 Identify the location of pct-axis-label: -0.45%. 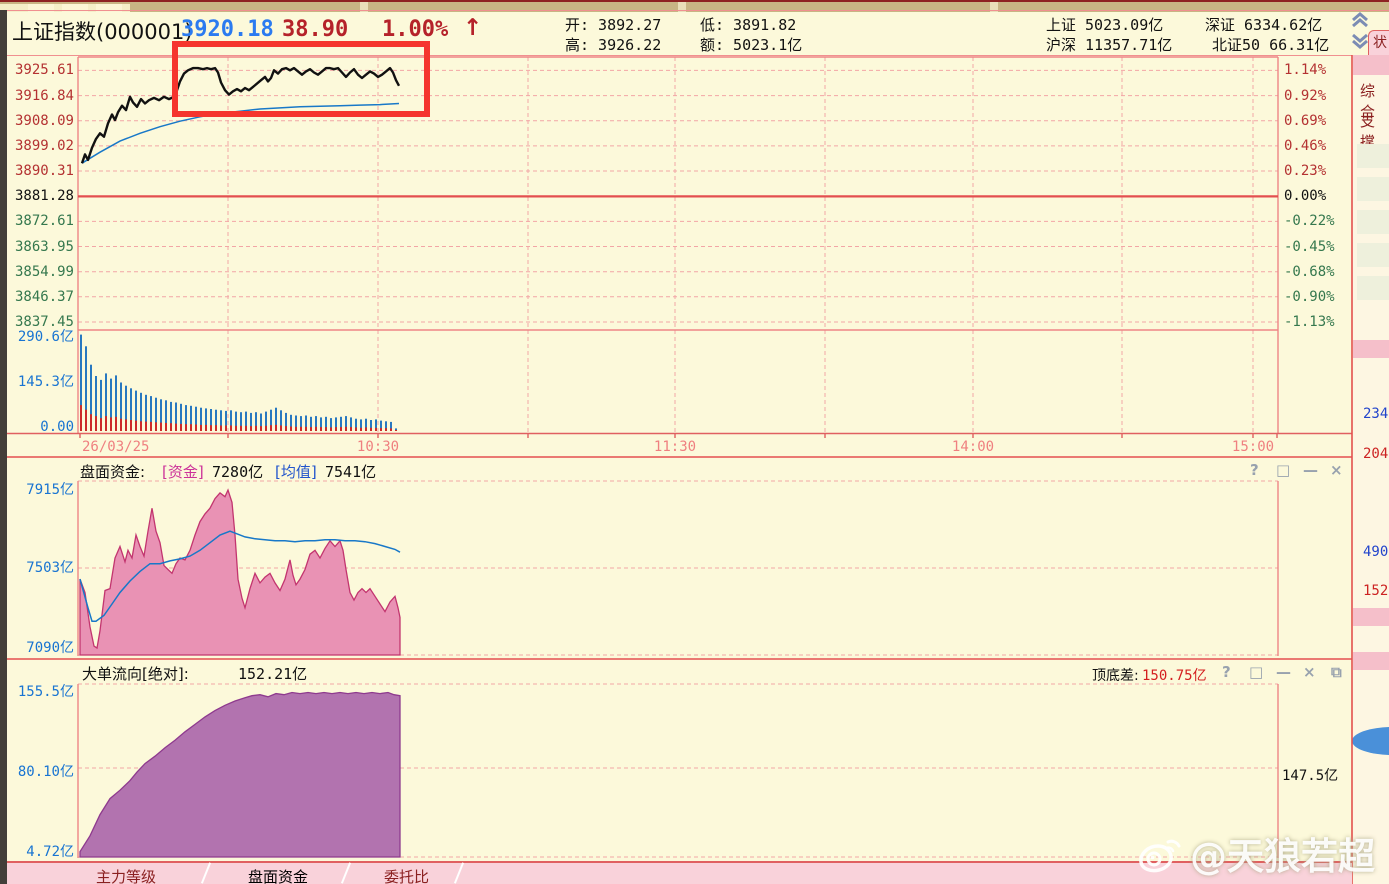
(1309, 246).